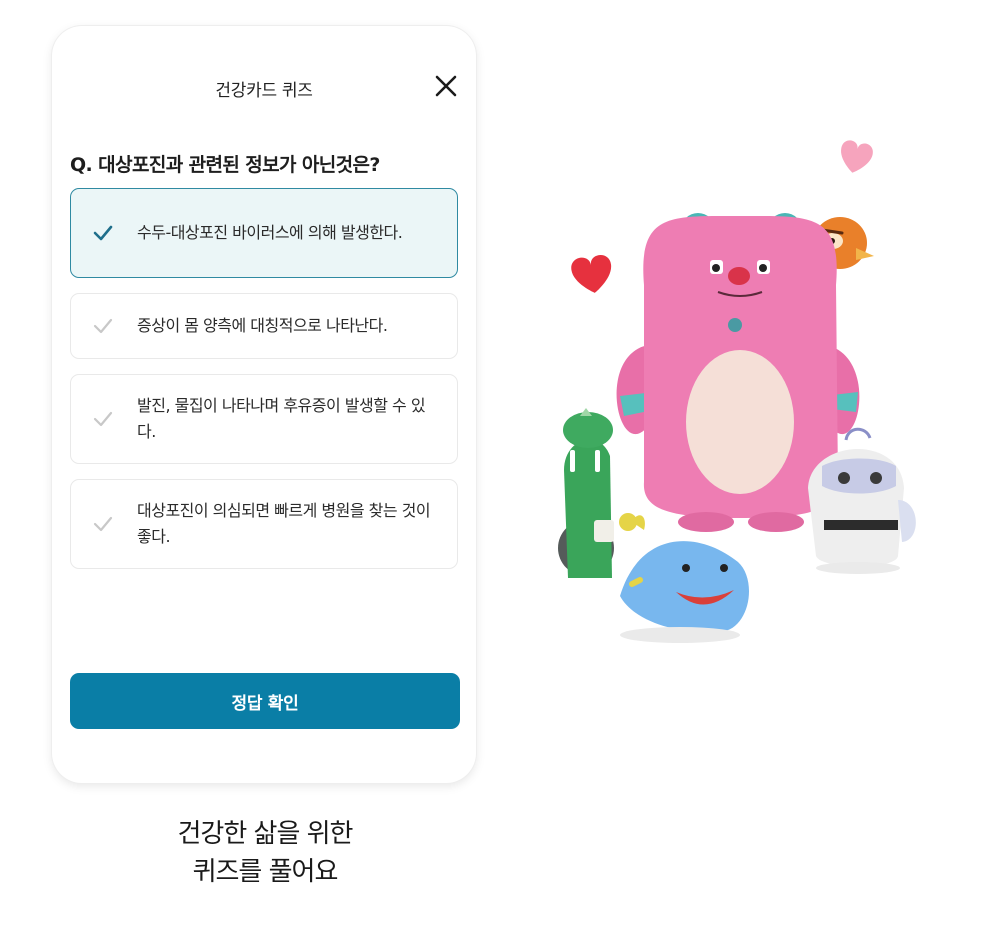  What do you see at coordinates (265, 834) in the screenshot?
I see `promo-caption-line-1: 건강한 삶을 위한` at bounding box center [265, 834].